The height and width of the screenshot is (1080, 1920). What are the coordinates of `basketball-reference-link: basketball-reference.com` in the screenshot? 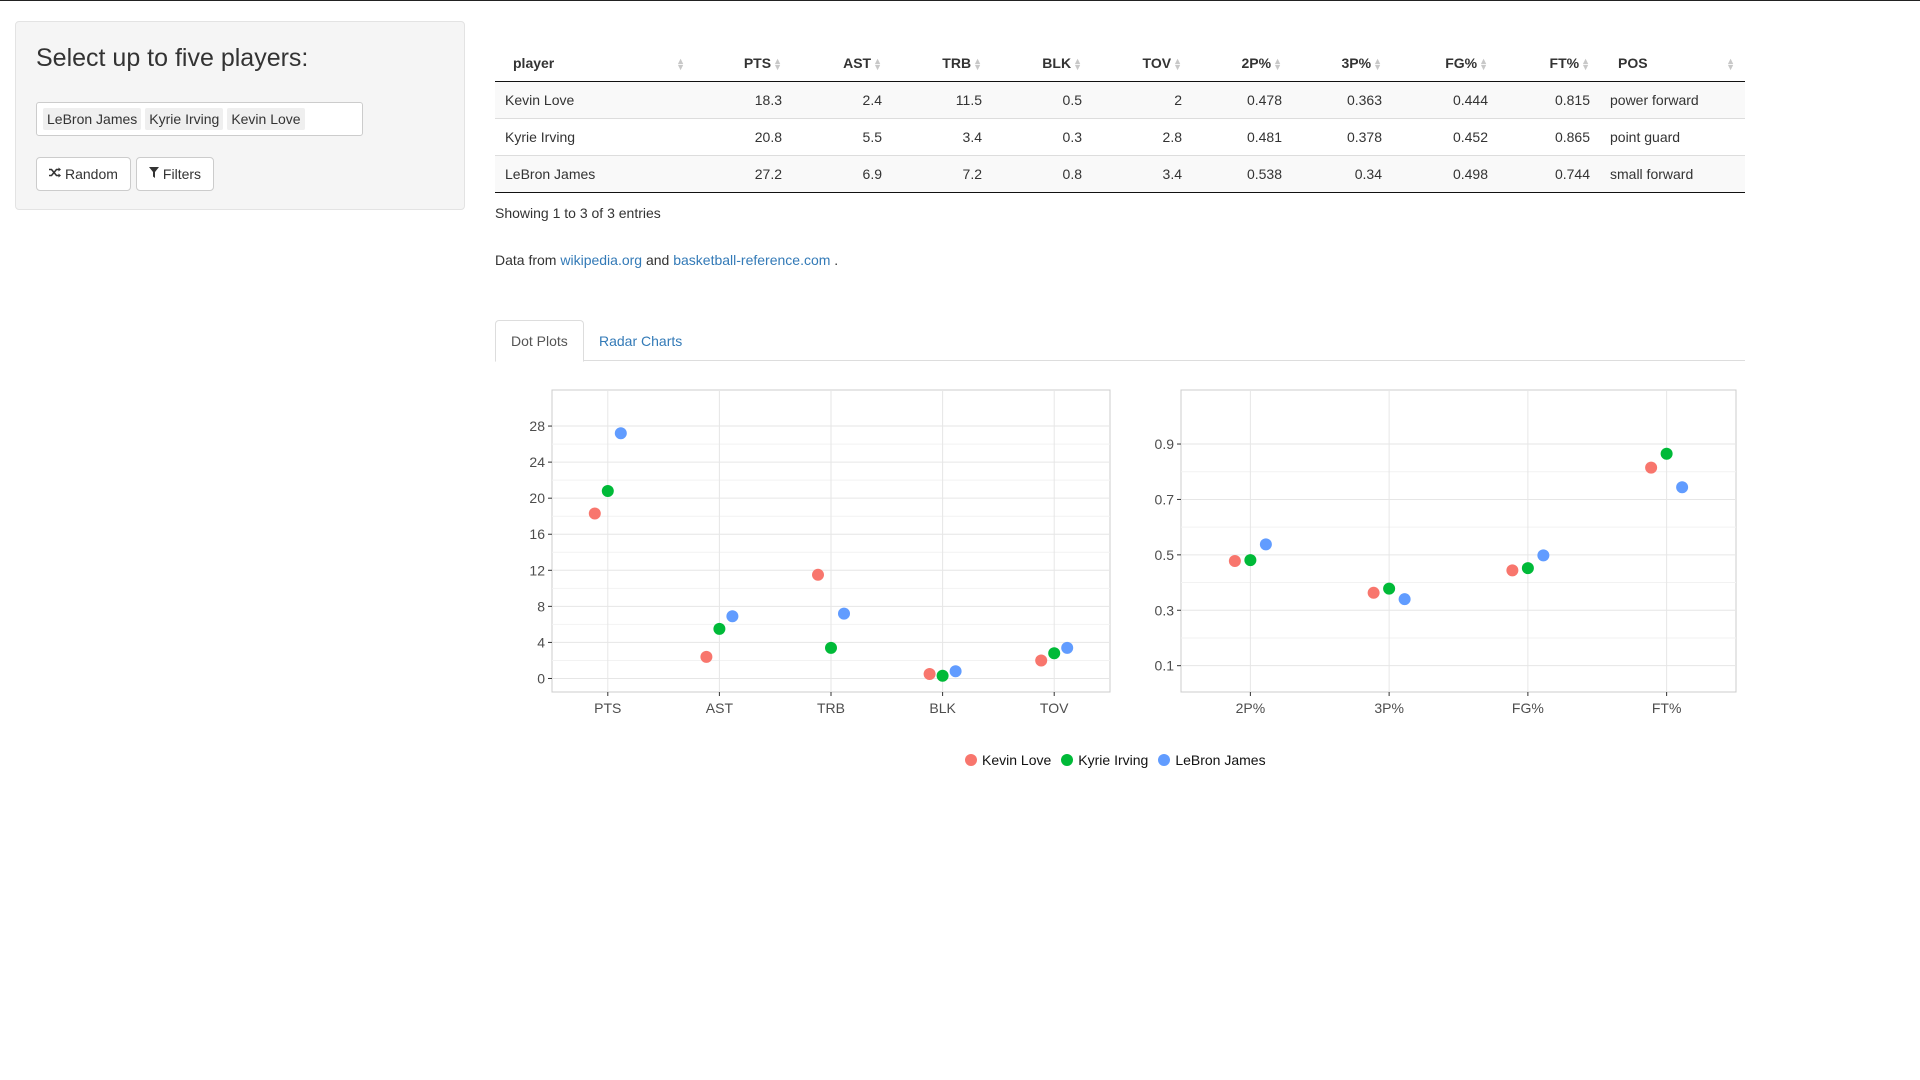 It's located at (751, 260).